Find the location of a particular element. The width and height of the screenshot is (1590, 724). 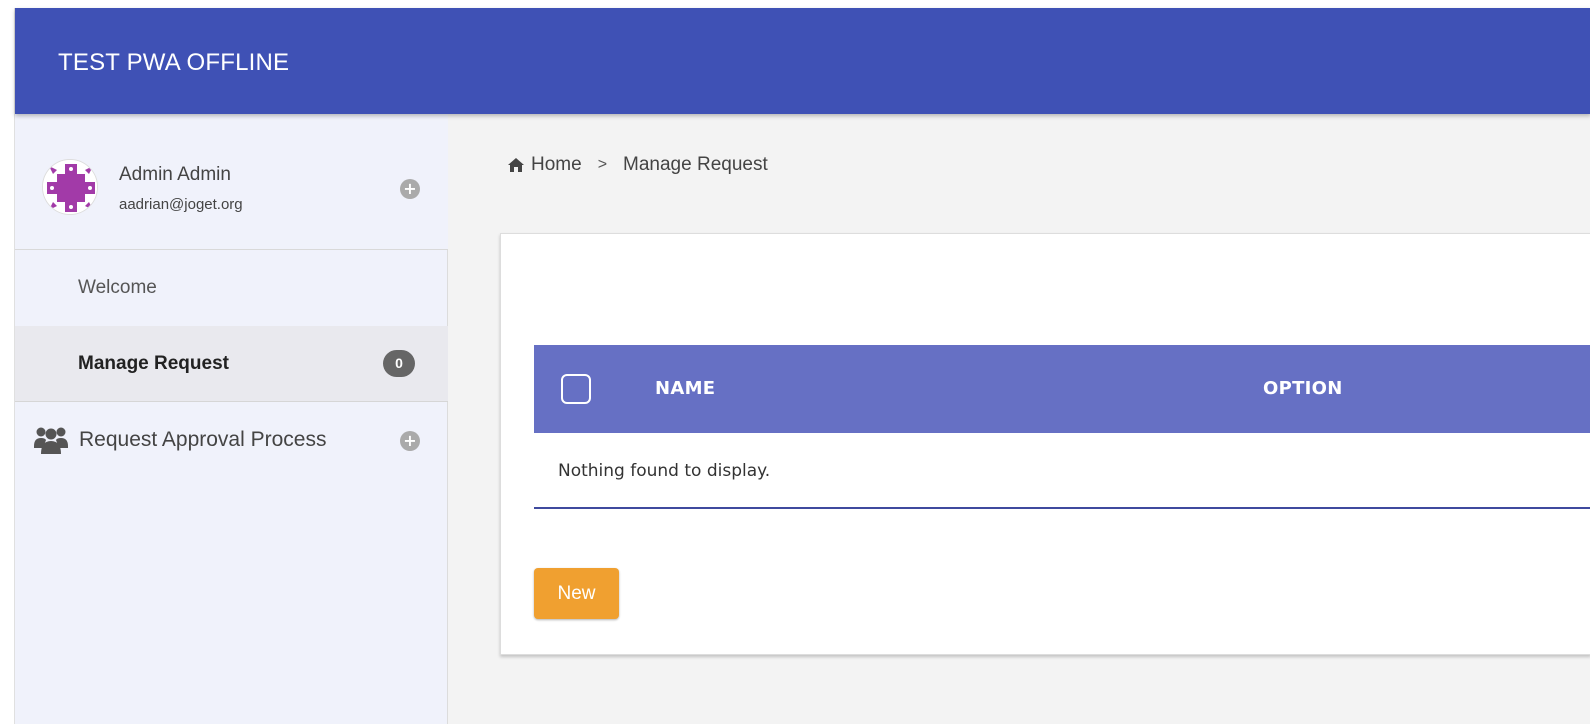

profile-email: aadrian@joget.org is located at coordinates (181, 204).